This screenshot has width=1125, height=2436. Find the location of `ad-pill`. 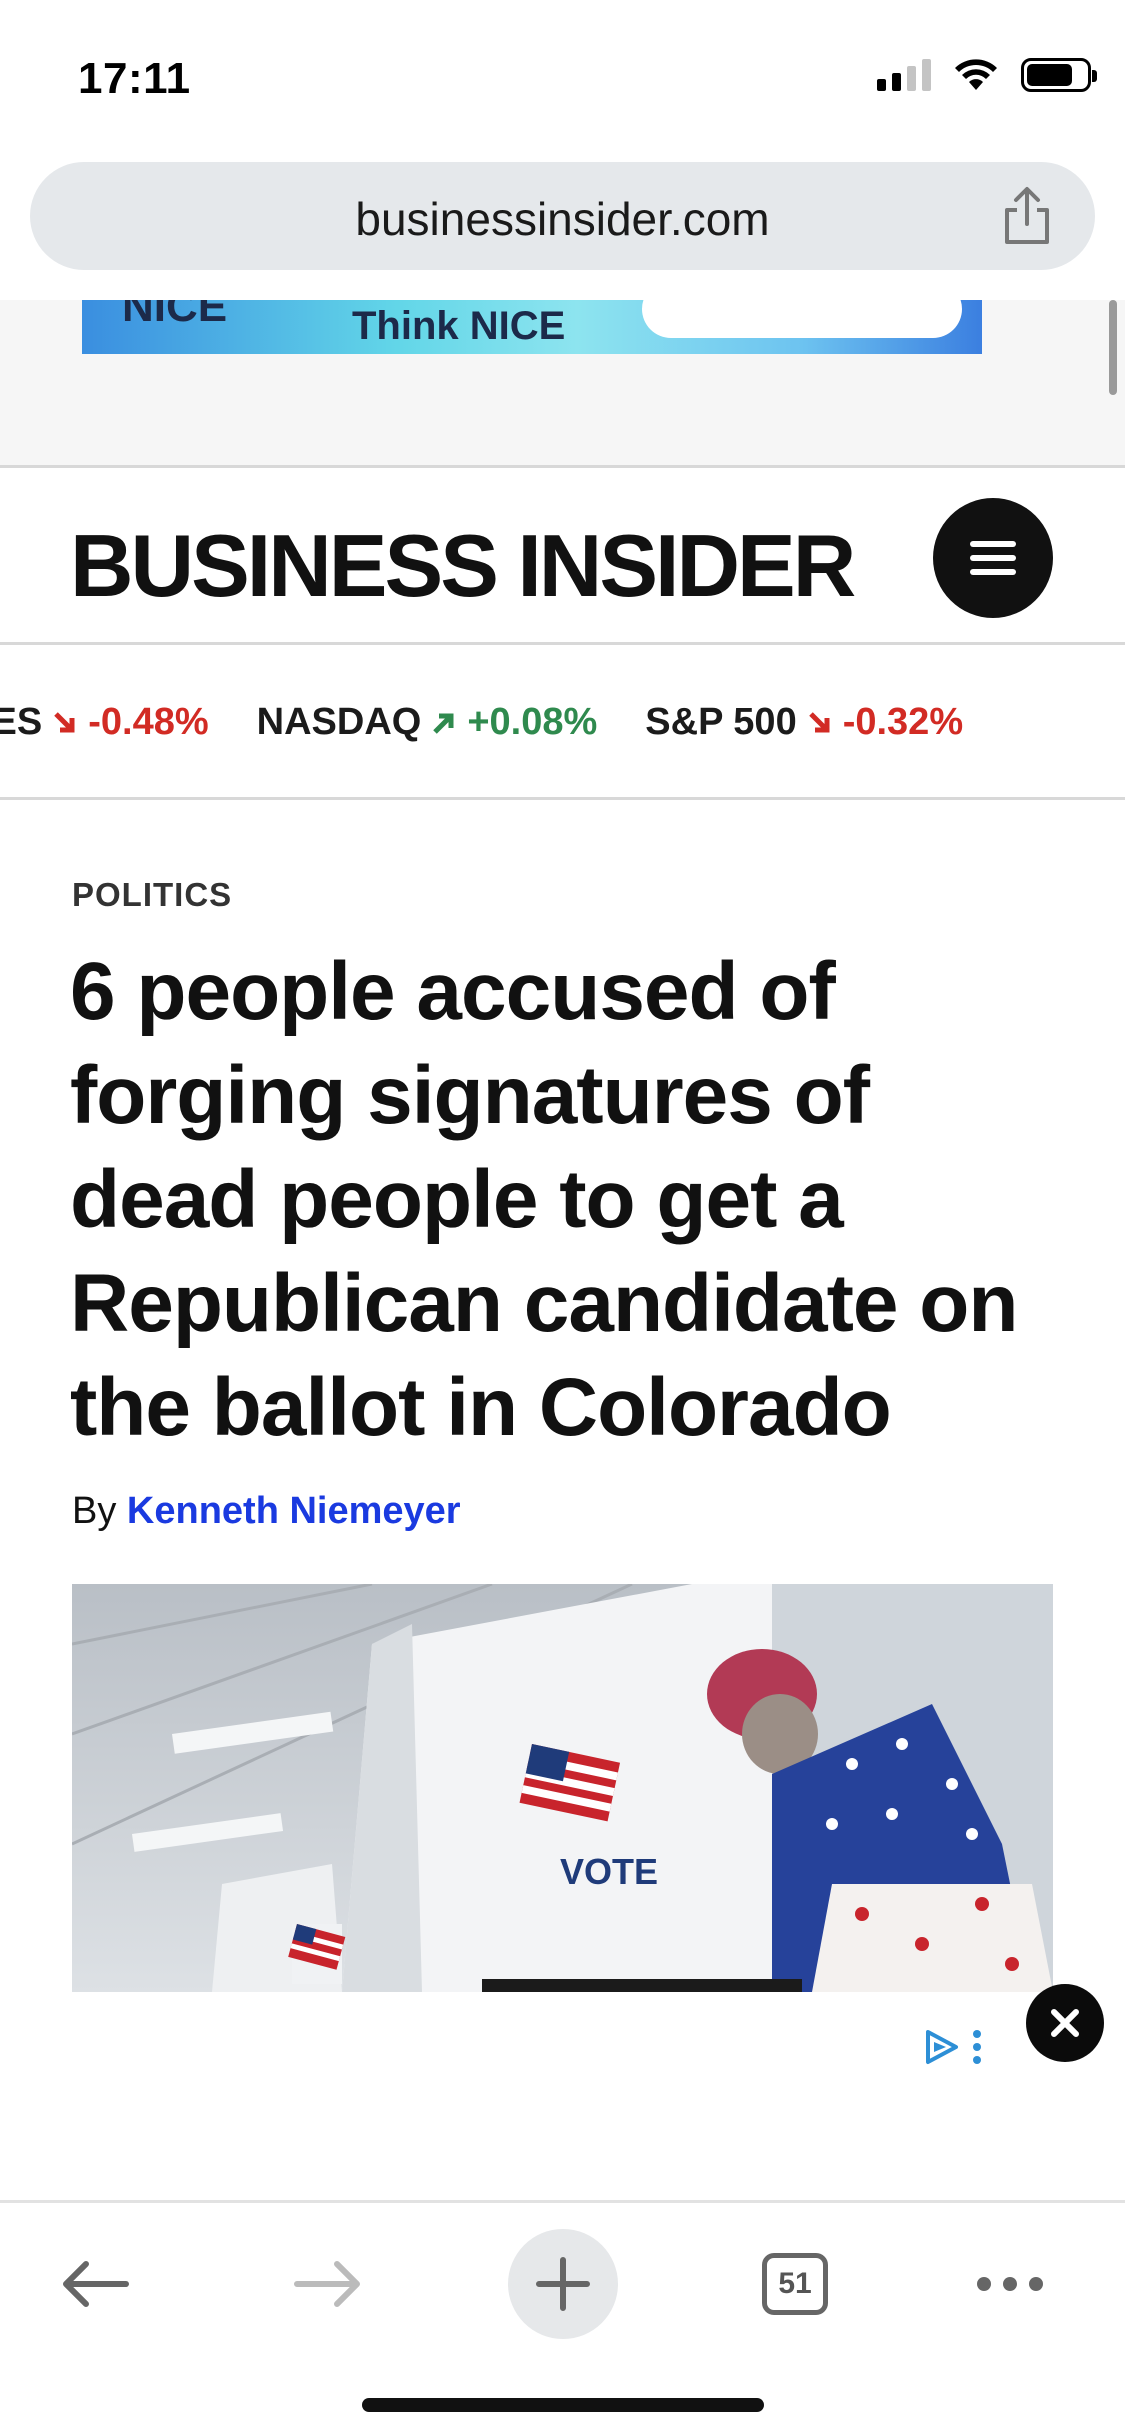

ad-pill is located at coordinates (802, 319).